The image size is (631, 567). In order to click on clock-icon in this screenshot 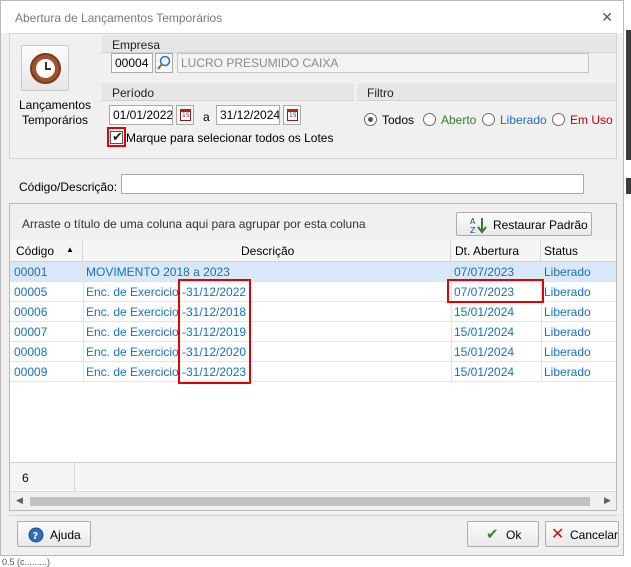, I will do `click(45, 68)`.